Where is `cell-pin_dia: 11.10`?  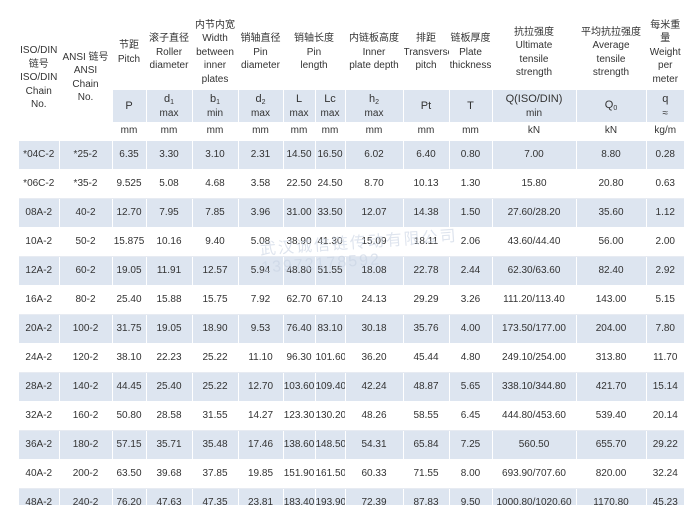 cell-pin_dia: 11.10 is located at coordinates (261, 358).